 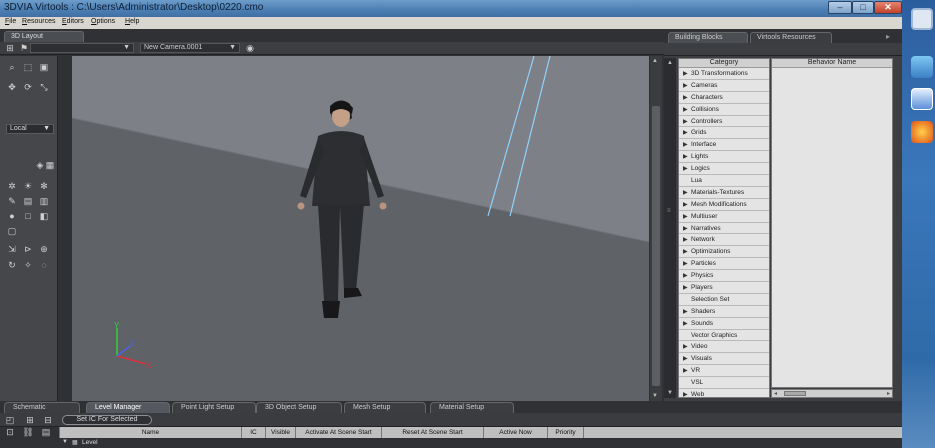 What do you see at coordinates (724, 157) in the screenshot?
I see `category-item: ▶ Lights` at bounding box center [724, 157].